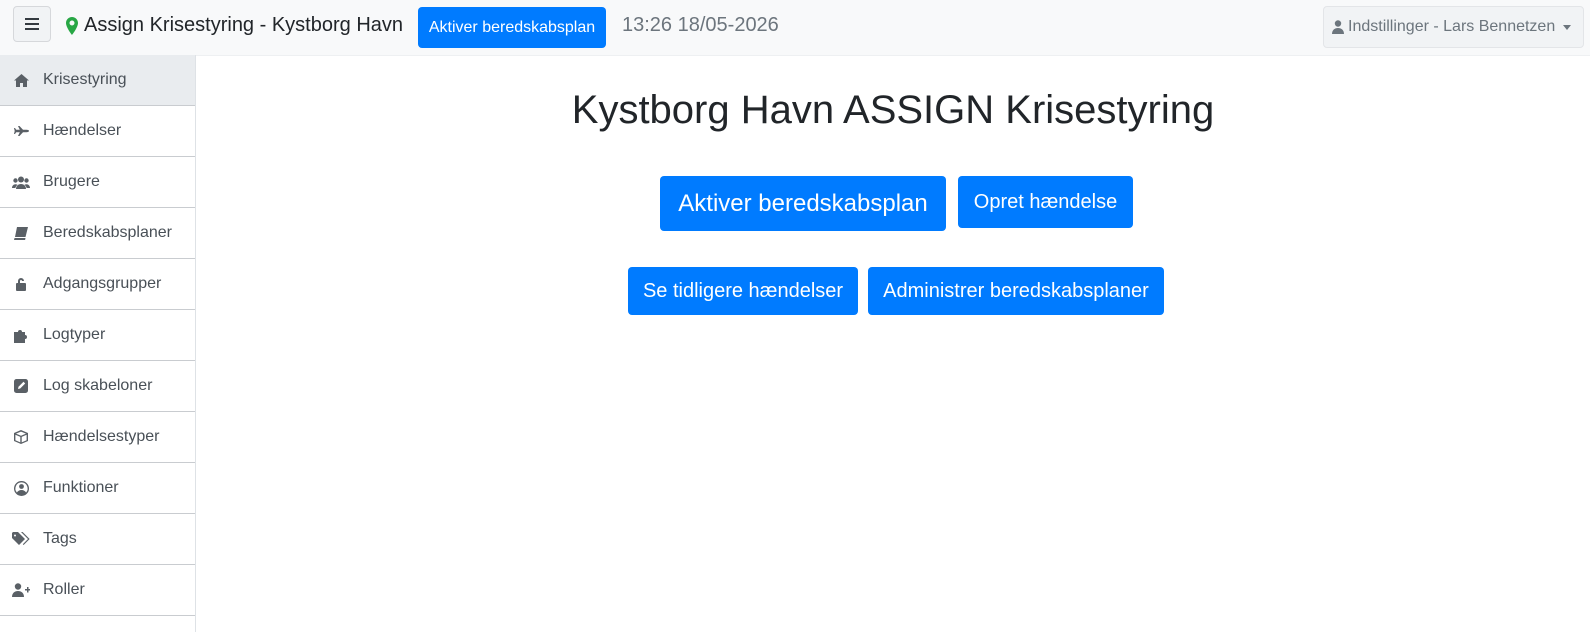 The height and width of the screenshot is (632, 1590). What do you see at coordinates (1016, 291) in the screenshot?
I see `manage-plans-button: Administrer beredskabsplaner` at bounding box center [1016, 291].